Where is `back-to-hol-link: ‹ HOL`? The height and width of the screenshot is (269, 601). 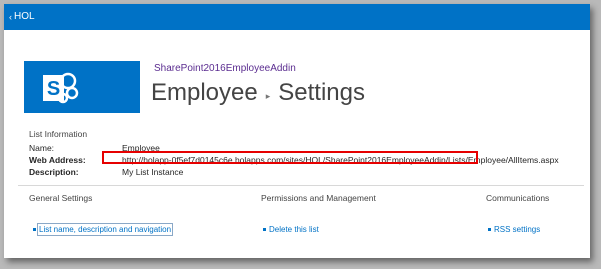 back-to-hol-link: ‹ HOL is located at coordinates (22, 16).